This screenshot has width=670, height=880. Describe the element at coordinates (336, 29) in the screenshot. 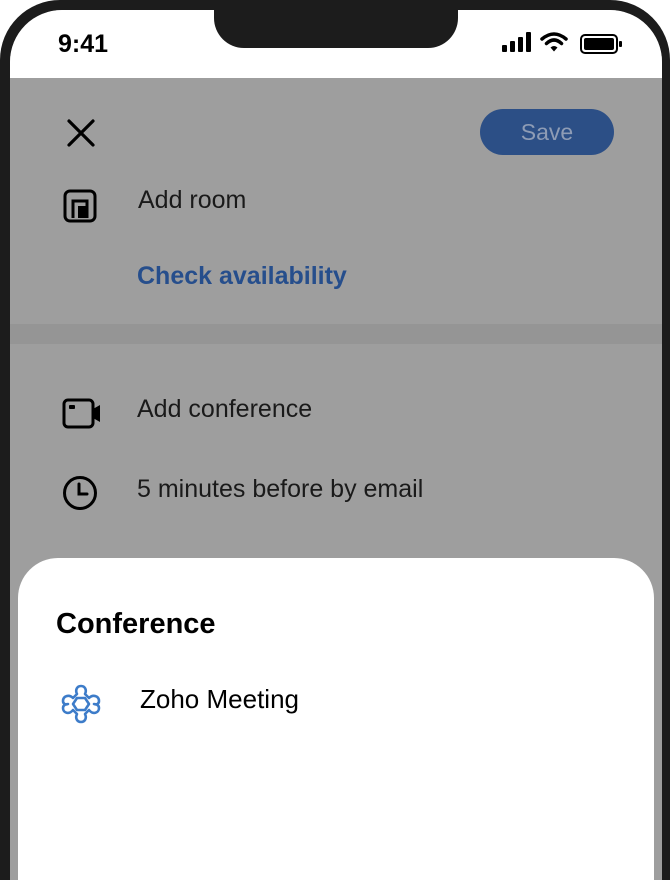

I see `notch` at that location.